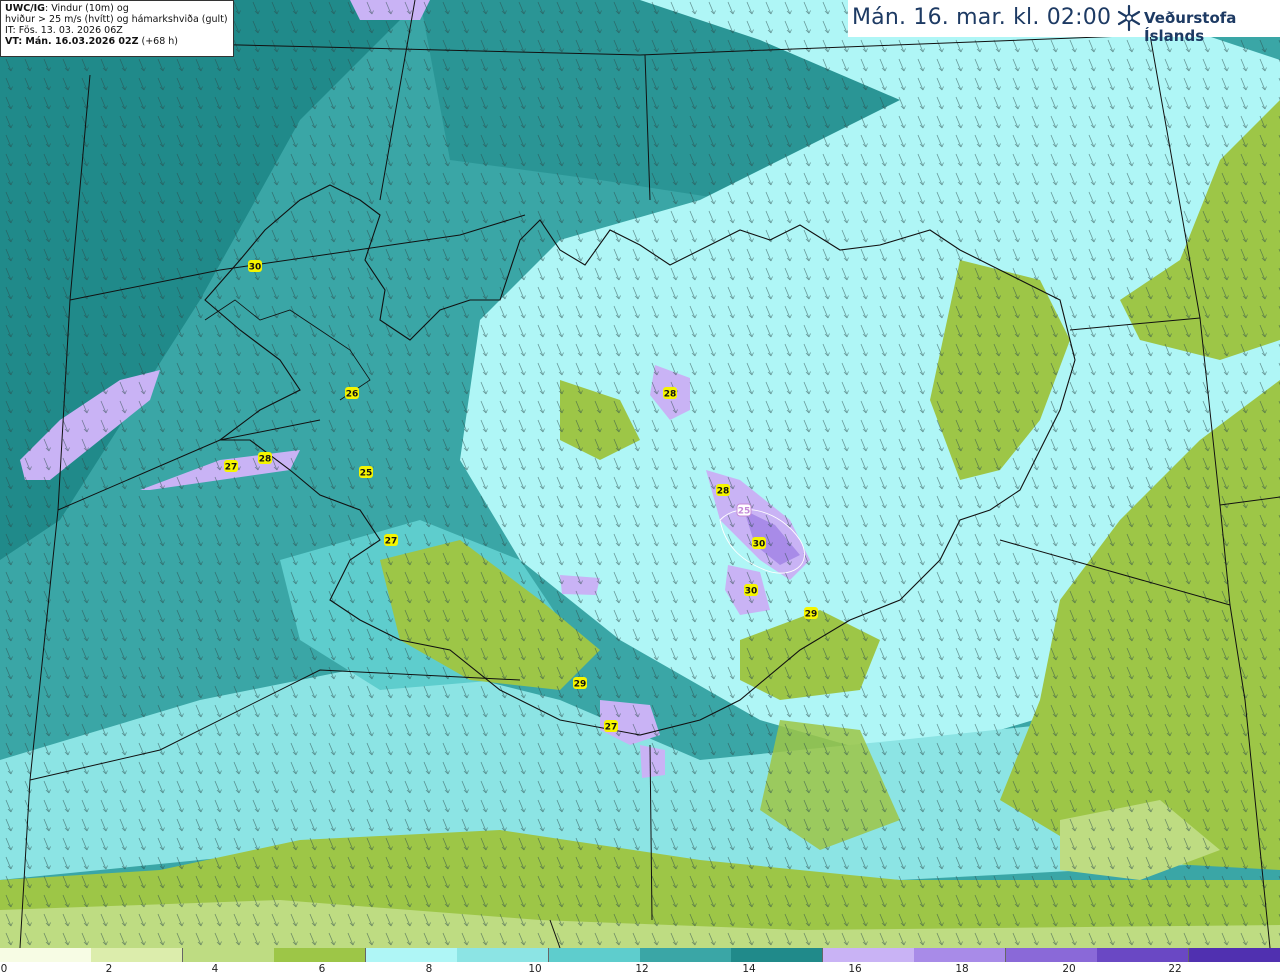 The width and height of the screenshot is (1280, 978). Describe the element at coordinates (1129, 18) in the screenshot. I see `snowflake-star-icon` at that location.